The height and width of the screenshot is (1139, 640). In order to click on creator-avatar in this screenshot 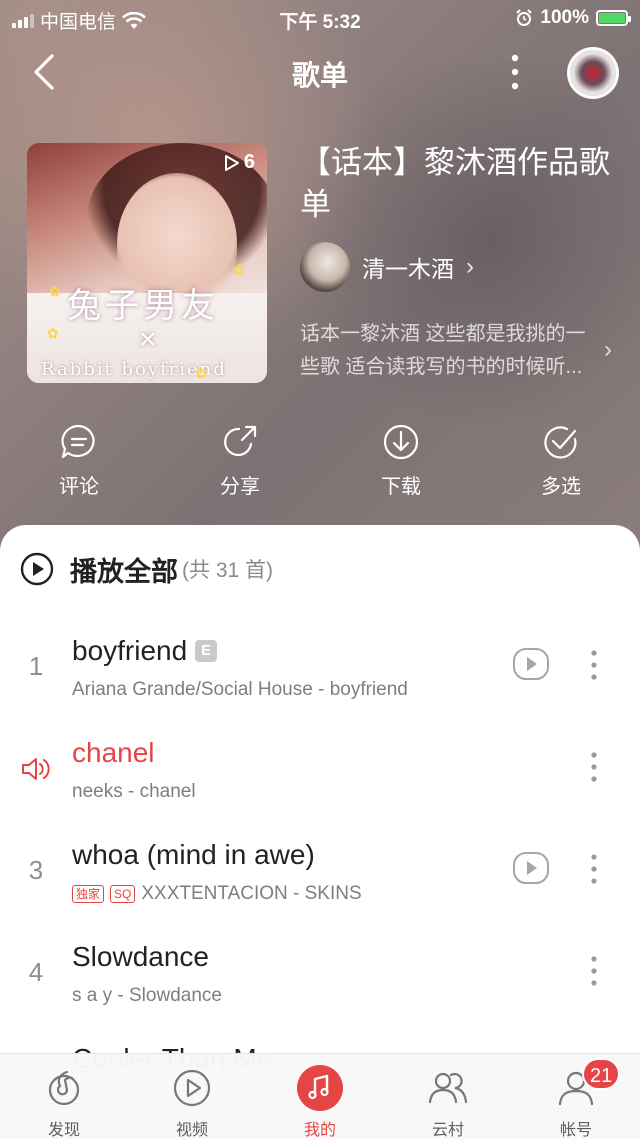, I will do `click(325, 267)`.